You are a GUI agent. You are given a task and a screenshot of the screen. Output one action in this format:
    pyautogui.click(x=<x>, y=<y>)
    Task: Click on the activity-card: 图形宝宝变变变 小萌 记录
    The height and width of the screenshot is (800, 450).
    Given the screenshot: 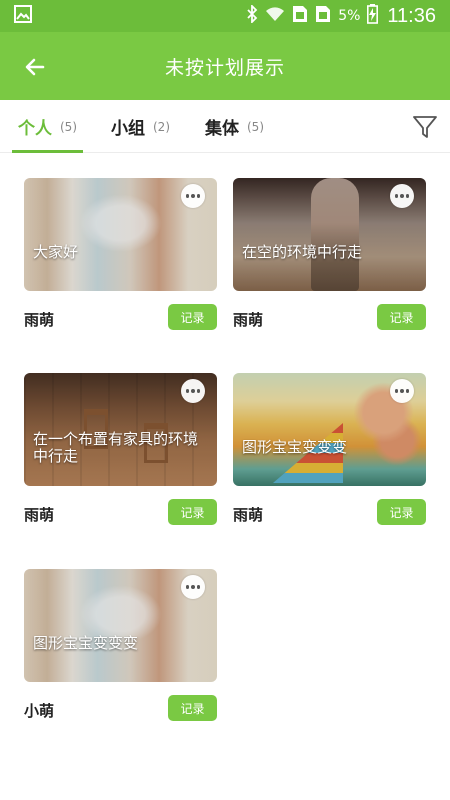 What is the action you would take?
    pyautogui.click(x=120, y=656)
    